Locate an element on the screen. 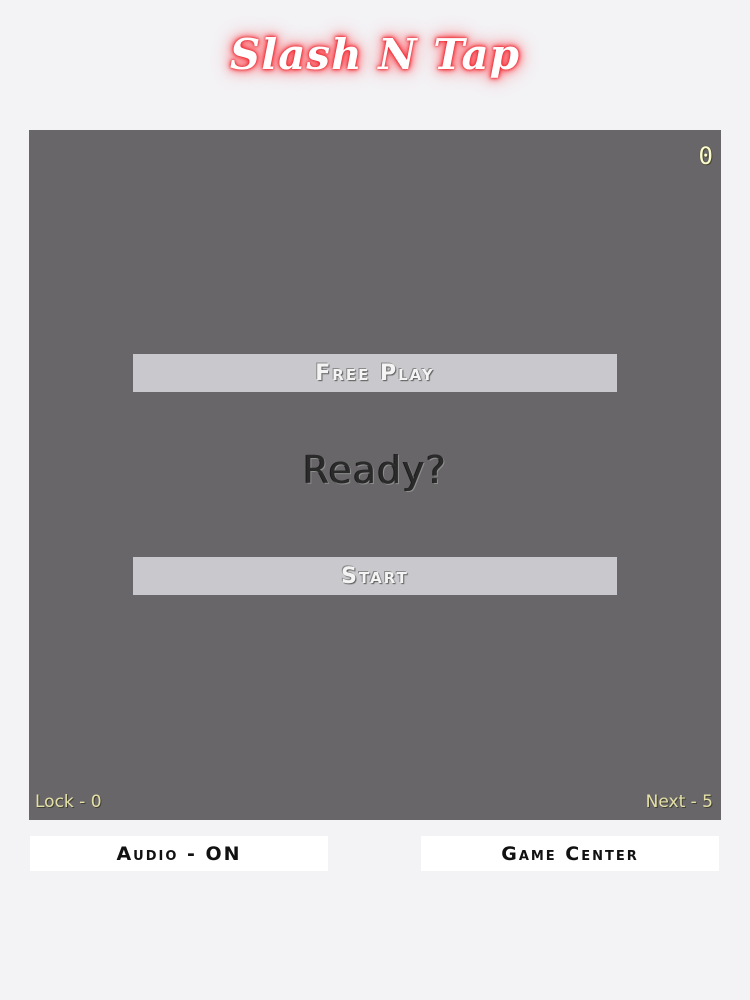 This screenshot has width=750, height=1000. score-counter: 0 is located at coordinates (705, 156).